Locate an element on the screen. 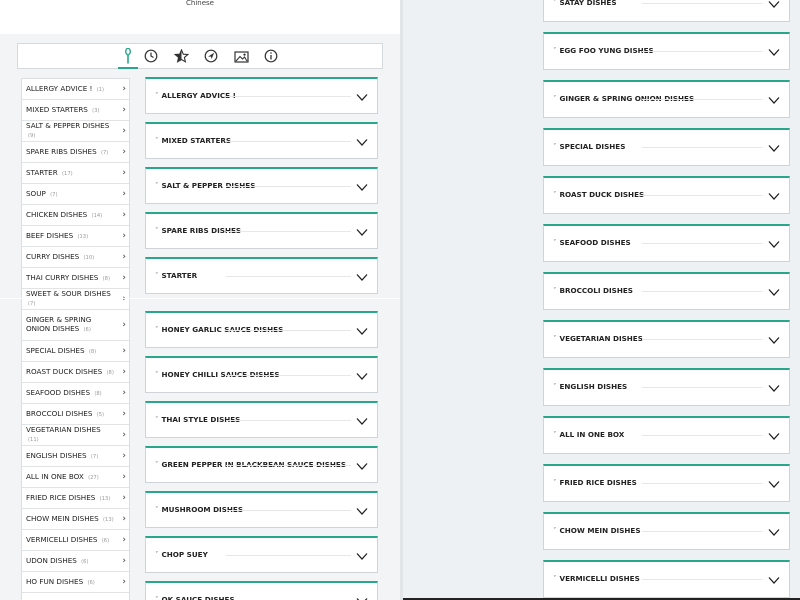 The width and height of the screenshot is (800, 600). menu-section-header: ˇGREEN PEPPER IN BLACKBEAN SAUCE DISHES is located at coordinates (261, 464).